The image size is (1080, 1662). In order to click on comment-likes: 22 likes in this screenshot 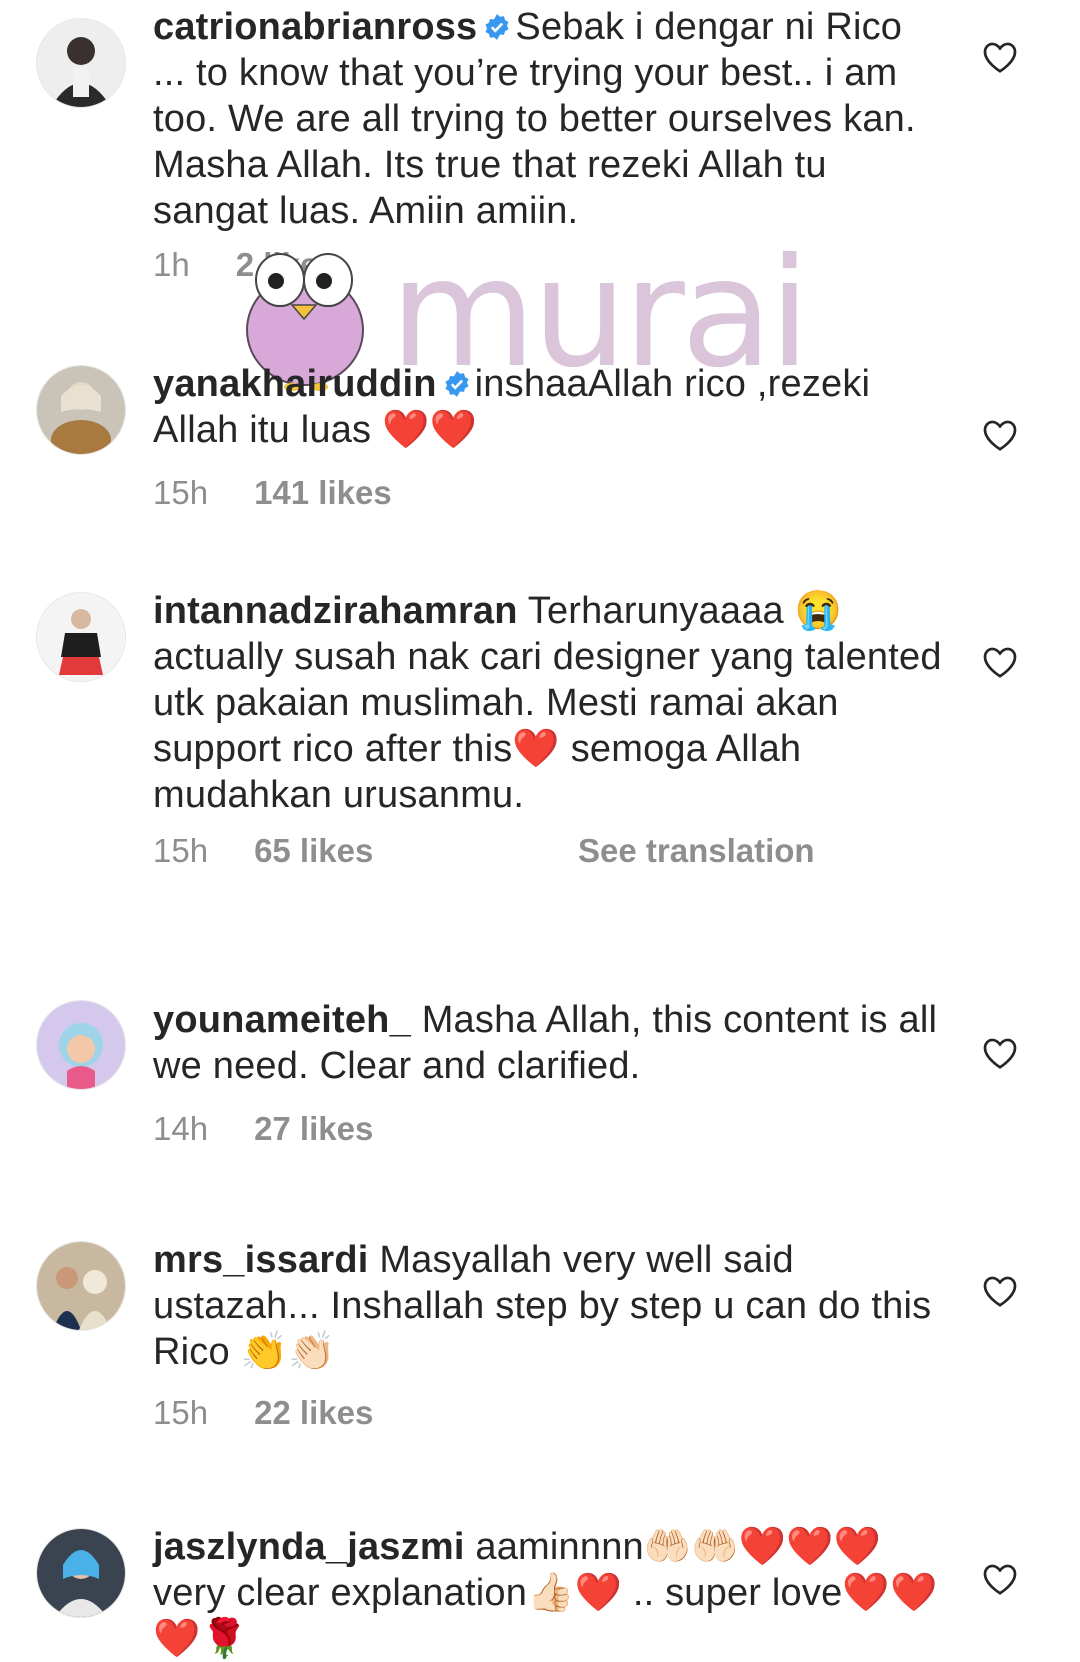, I will do `click(313, 1412)`.